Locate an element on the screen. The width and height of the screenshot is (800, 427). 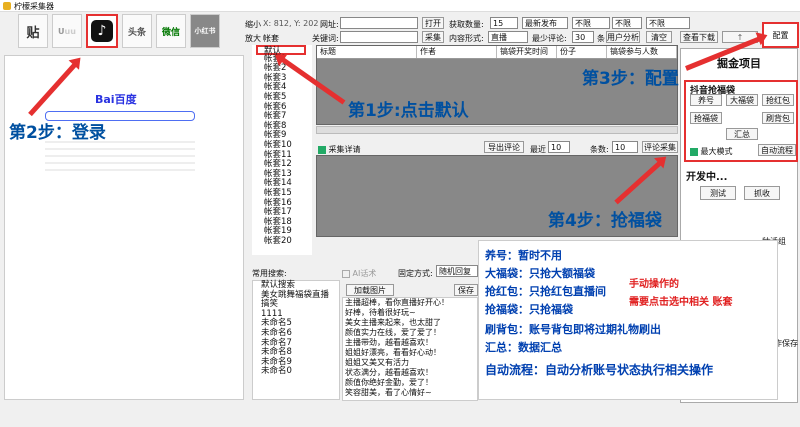
recent-label: 最近 is located at coordinates (538, 149).